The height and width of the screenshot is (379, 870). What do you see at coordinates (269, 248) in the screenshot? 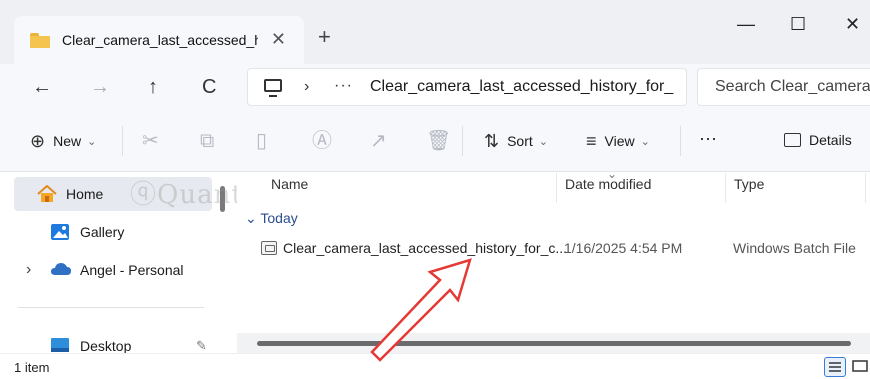
I see `batch-file-icon` at bounding box center [269, 248].